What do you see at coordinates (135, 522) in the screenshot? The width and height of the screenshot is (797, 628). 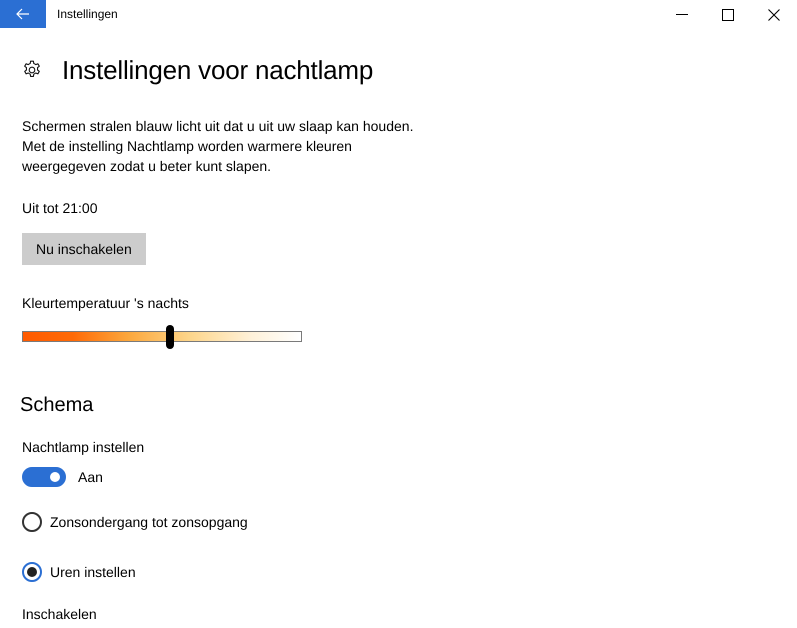 I see `radio-option: Zonsondergang tot zonsopgang` at bounding box center [135, 522].